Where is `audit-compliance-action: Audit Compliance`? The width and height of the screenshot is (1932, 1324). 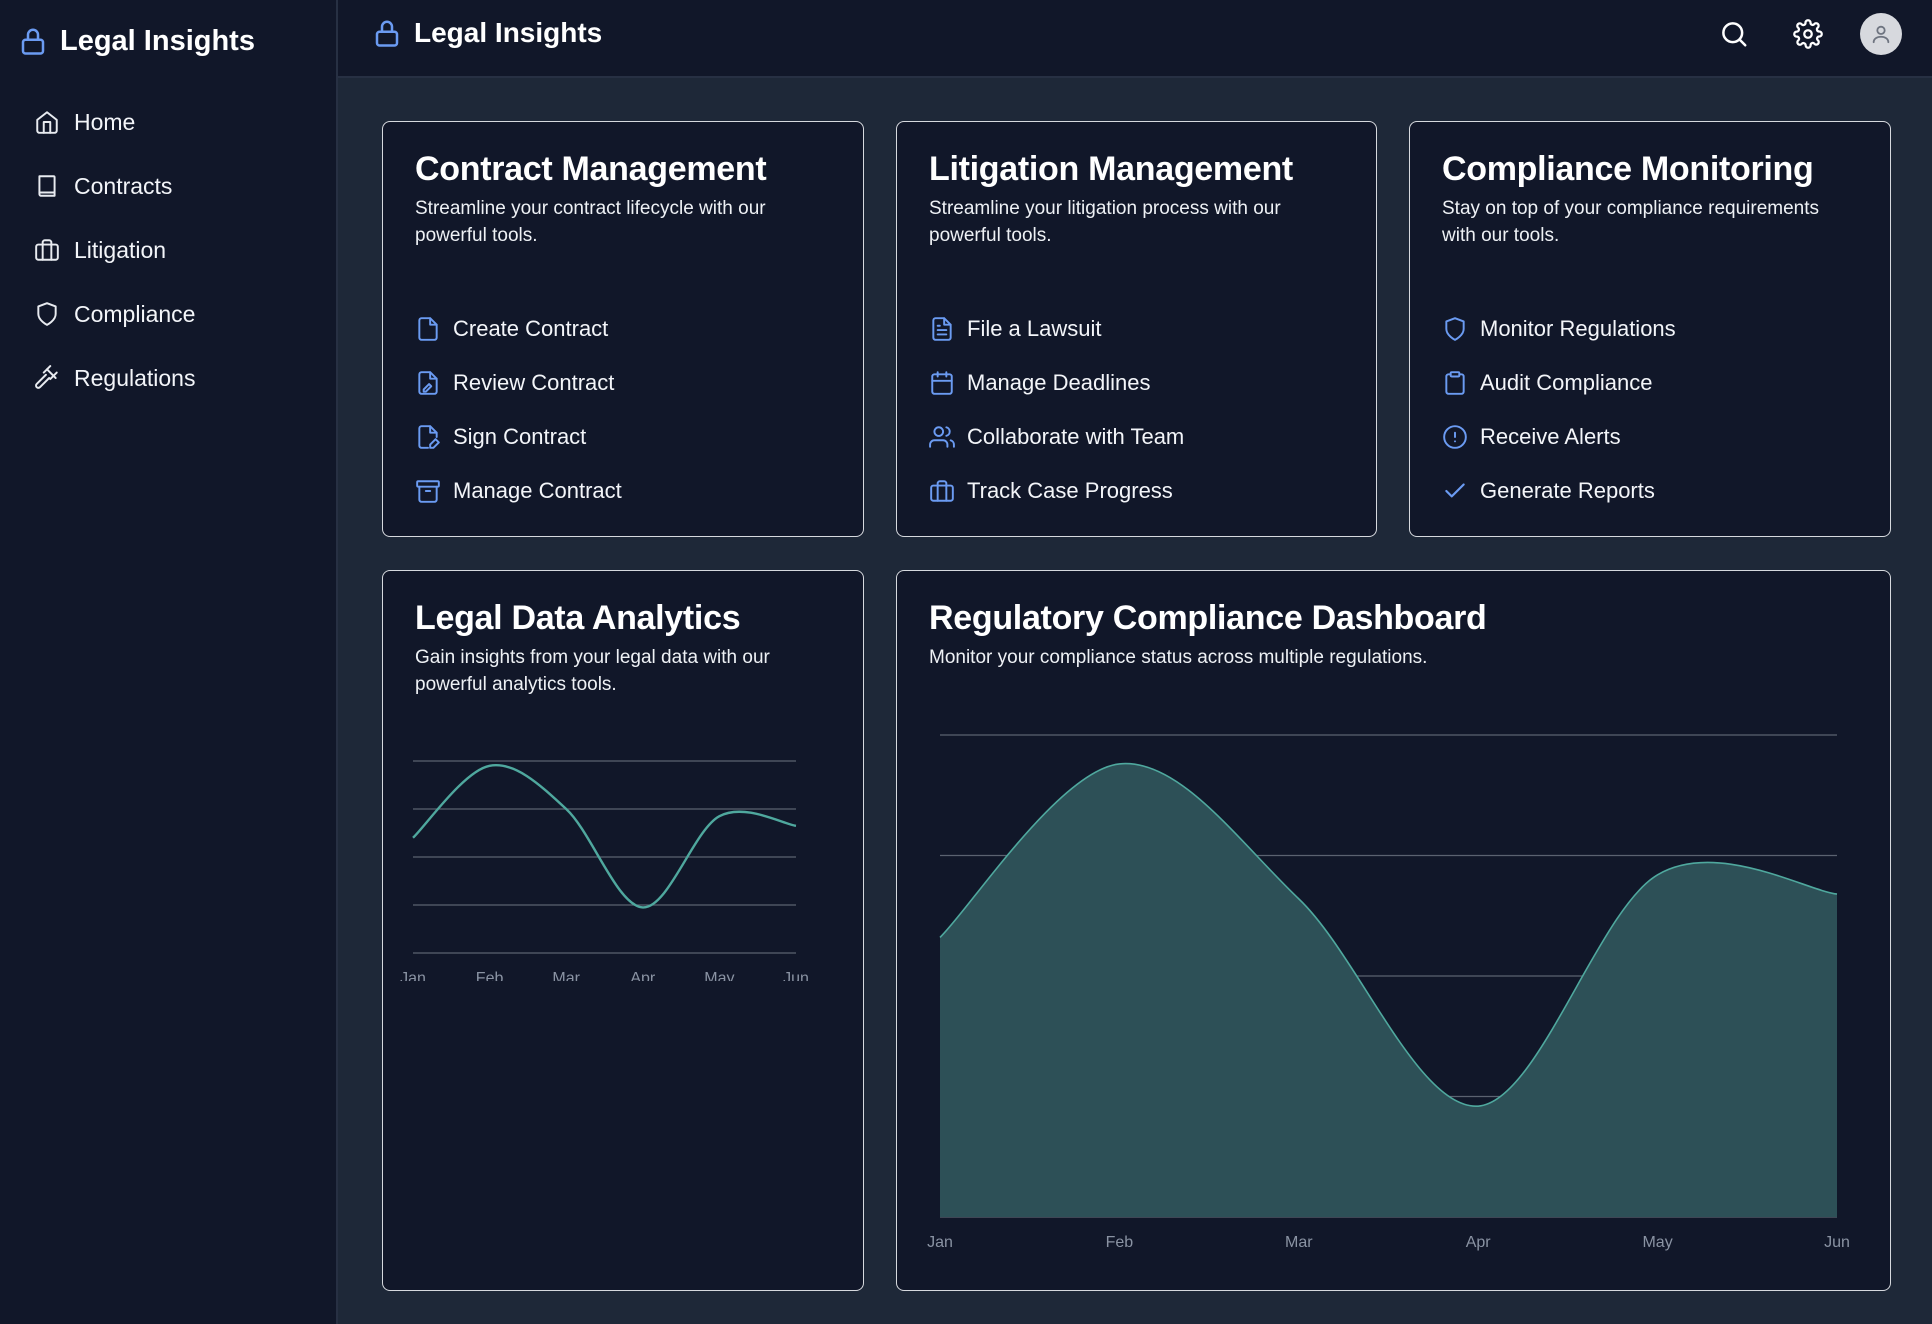
audit-compliance-action: Audit Compliance is located at coordinates (1559, 383).